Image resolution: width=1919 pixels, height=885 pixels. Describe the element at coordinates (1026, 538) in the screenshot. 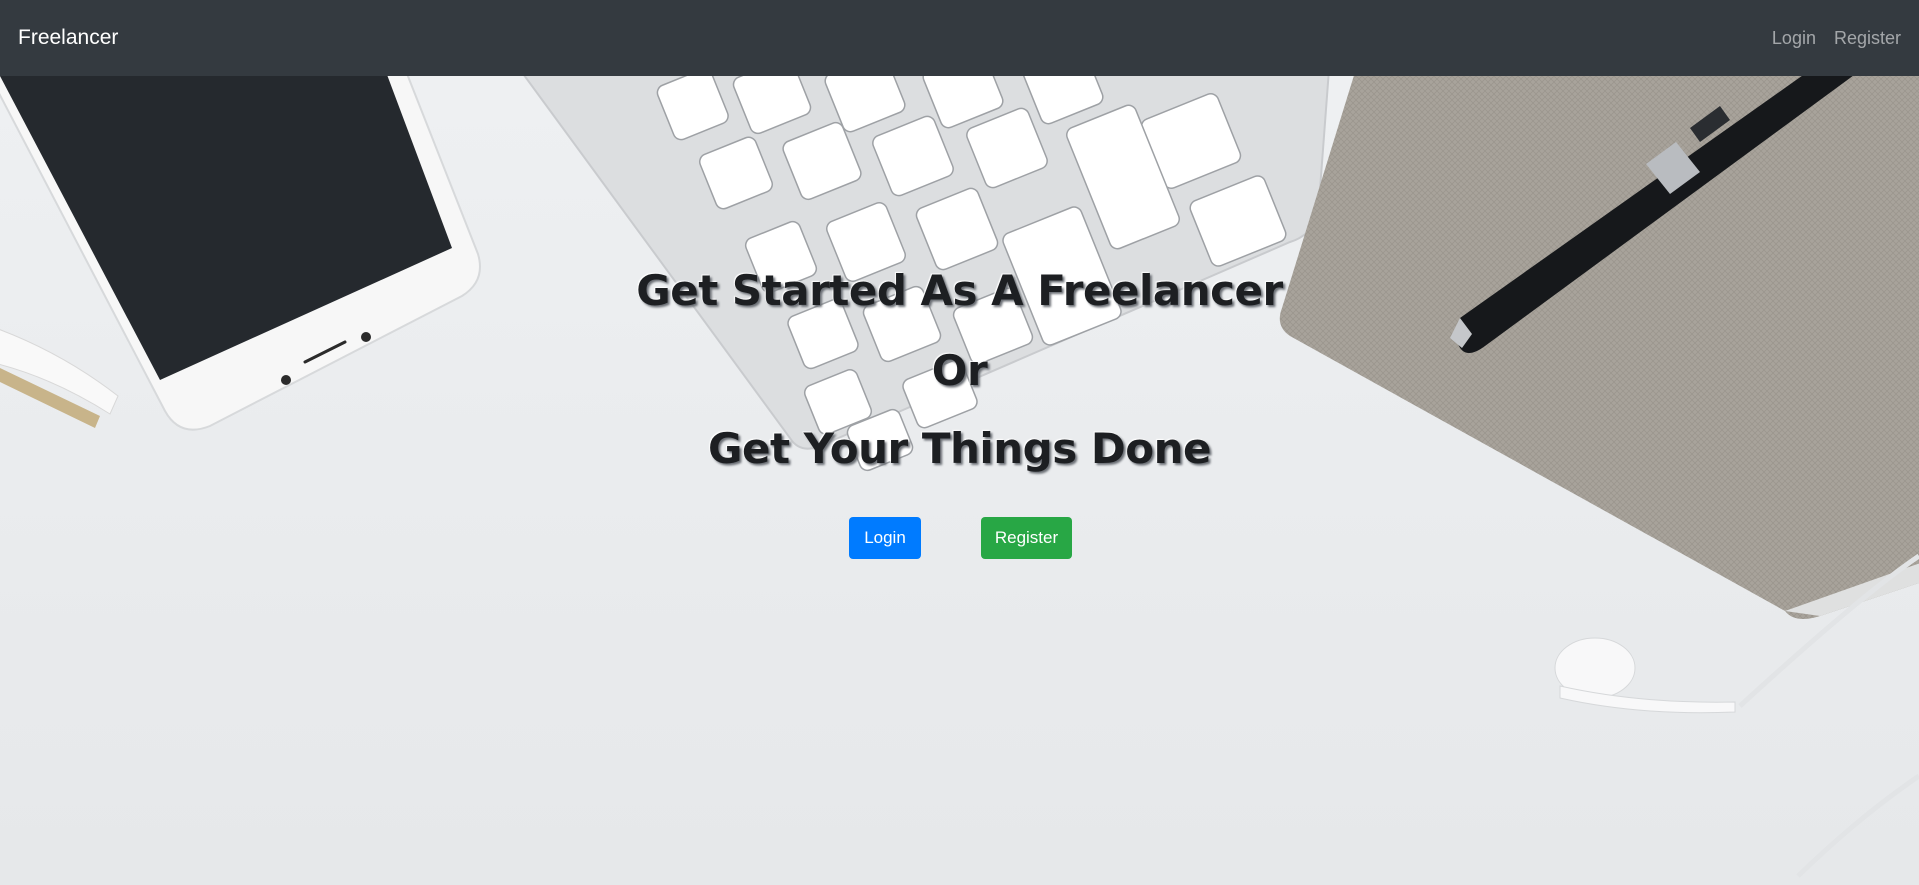

I see `register-button: Register` at that location.